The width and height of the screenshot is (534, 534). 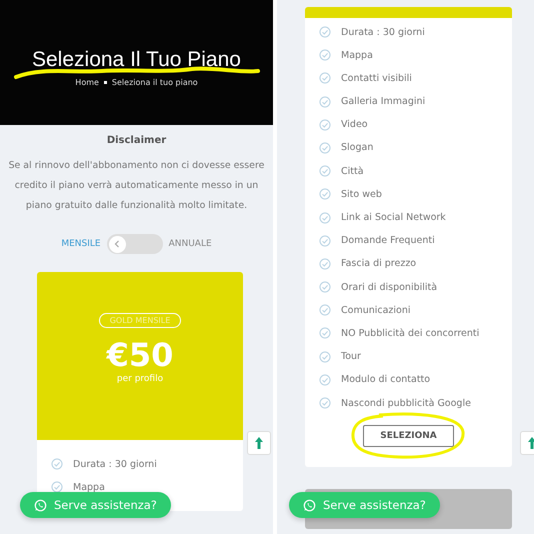 What do you see at coordinates (361, 194) in the screenshot?
I see `feature-text: Sito web` at bounding box center [361, 194].